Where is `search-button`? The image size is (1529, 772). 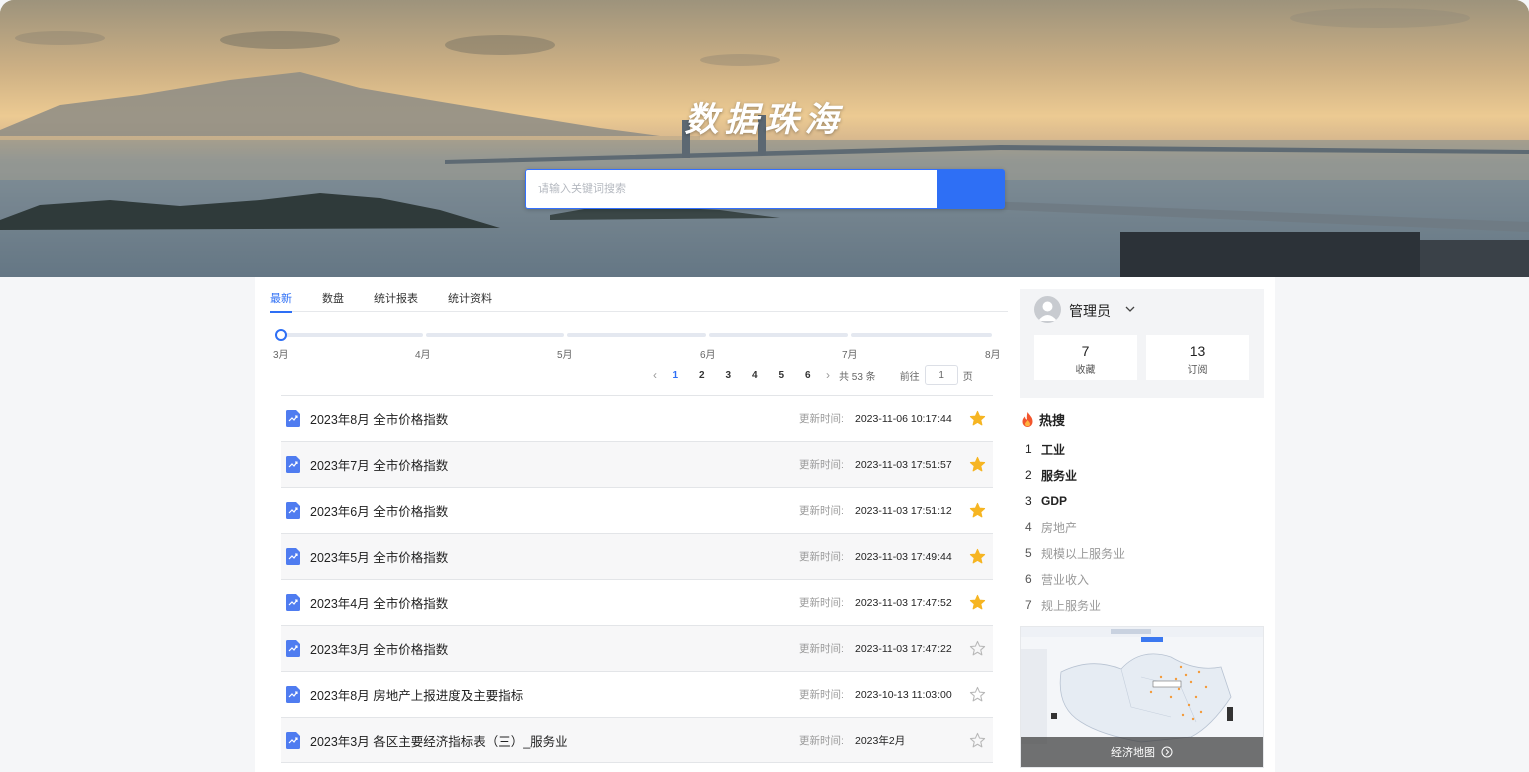
search-button is located at coordinates (765, 189).